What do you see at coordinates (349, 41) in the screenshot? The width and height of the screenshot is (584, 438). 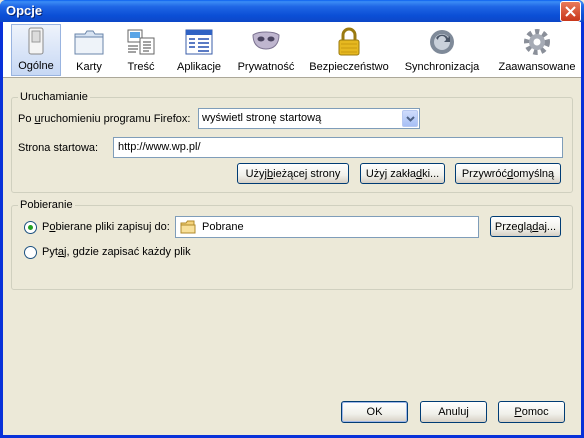 I see `padlock-icon` at bounding box center [349, 41].